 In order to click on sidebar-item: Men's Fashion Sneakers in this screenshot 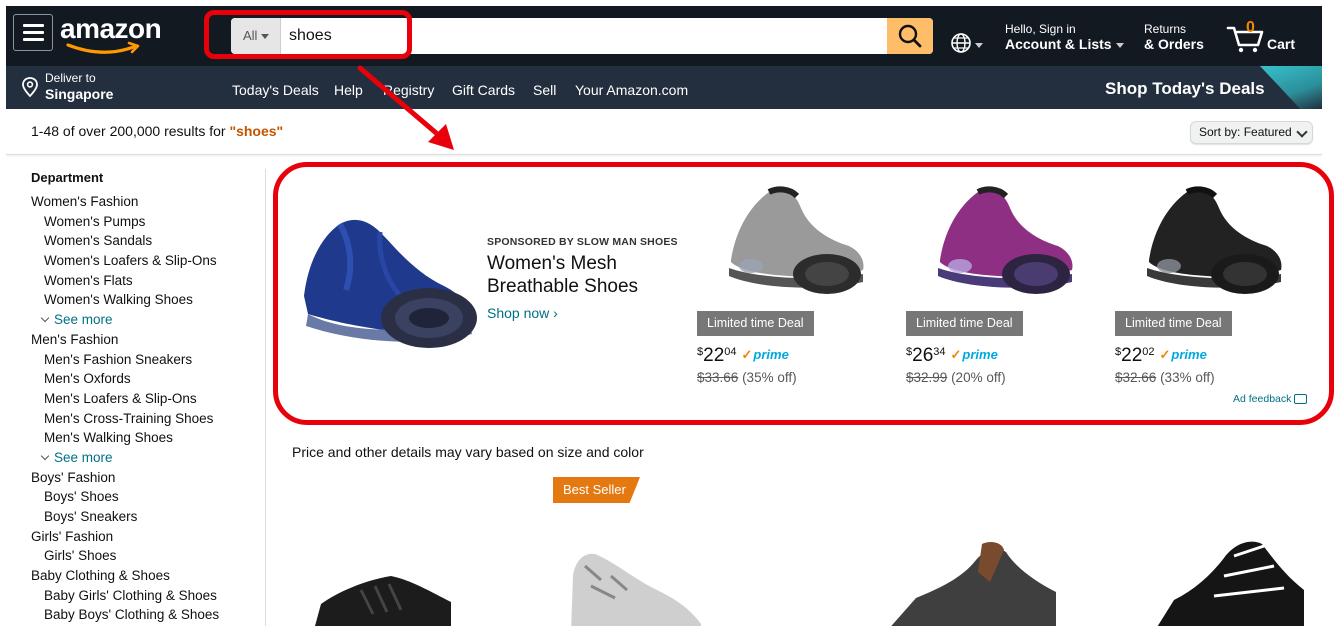, I will do `click(148, 362)`.